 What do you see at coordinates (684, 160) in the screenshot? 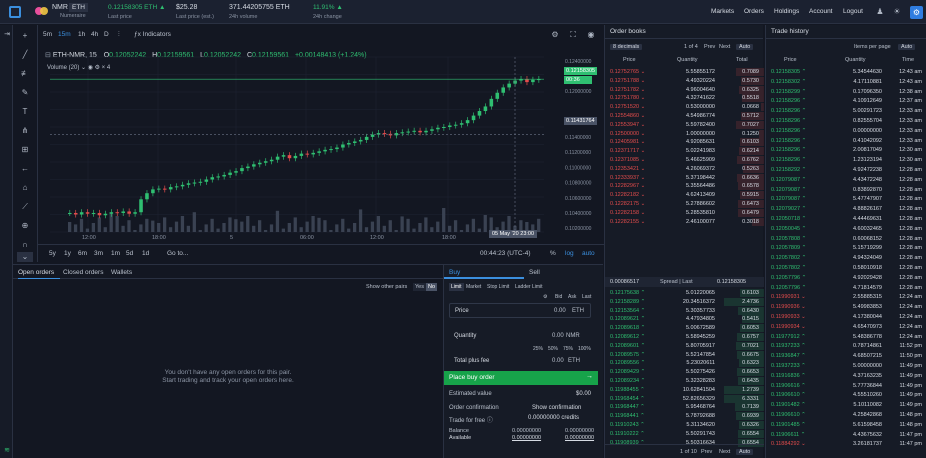
I see `ask-row: 0.12371085 ⌄ 5.46625909 0.6762` at bounding box center [684, 160].